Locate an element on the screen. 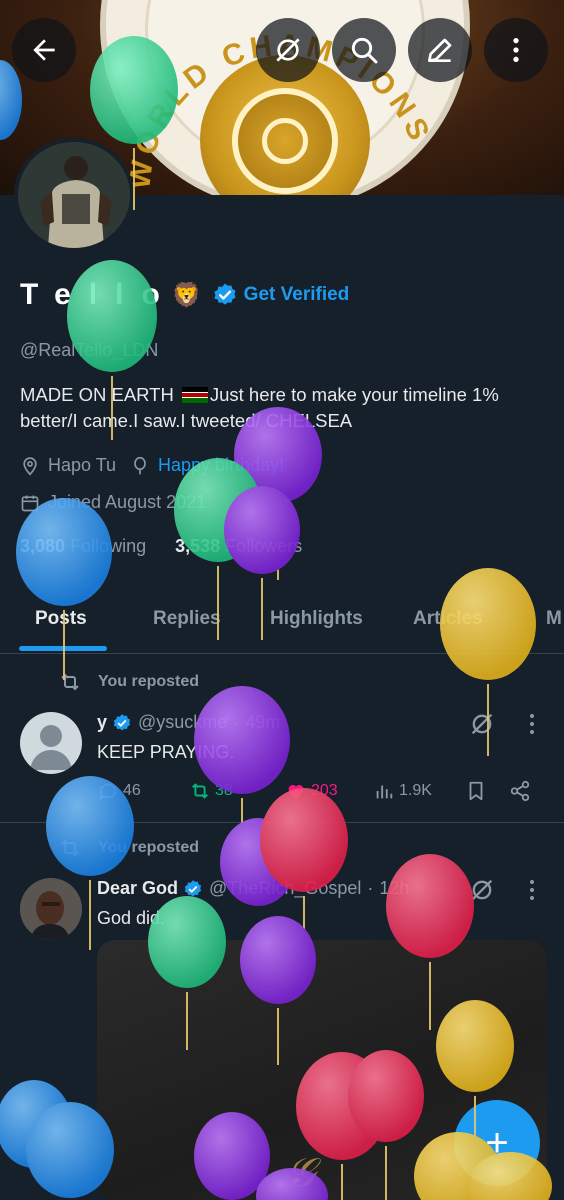 This screenshot has height=1200, width=564. get-verified-link: Get Verified is located at coordinates (297, 295).